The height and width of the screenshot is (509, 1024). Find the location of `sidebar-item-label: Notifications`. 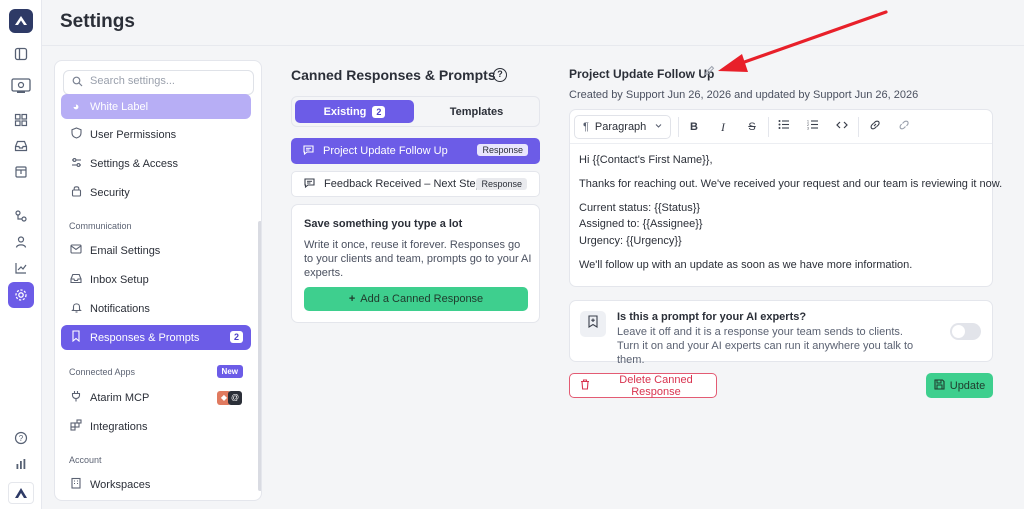

sidebar-item-label: Notifications is located at coordinates (120, 308).